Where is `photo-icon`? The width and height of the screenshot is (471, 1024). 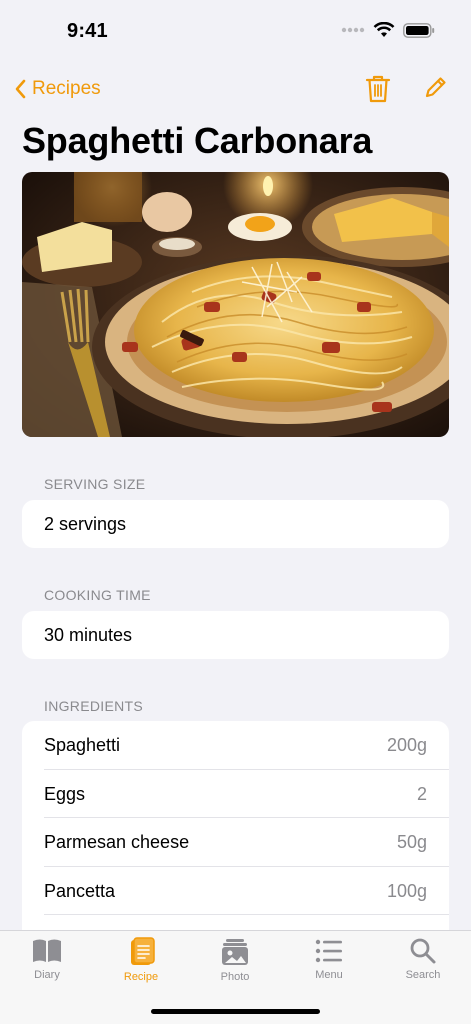 photo-icon is located at coordinates (235, 952).